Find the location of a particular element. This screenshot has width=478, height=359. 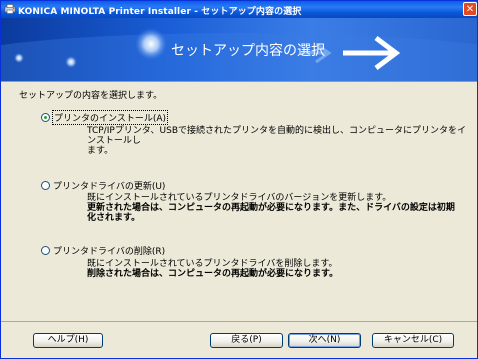

radio-install-printer: プリンタのインストール(A) is located at coordinates (104, 117).